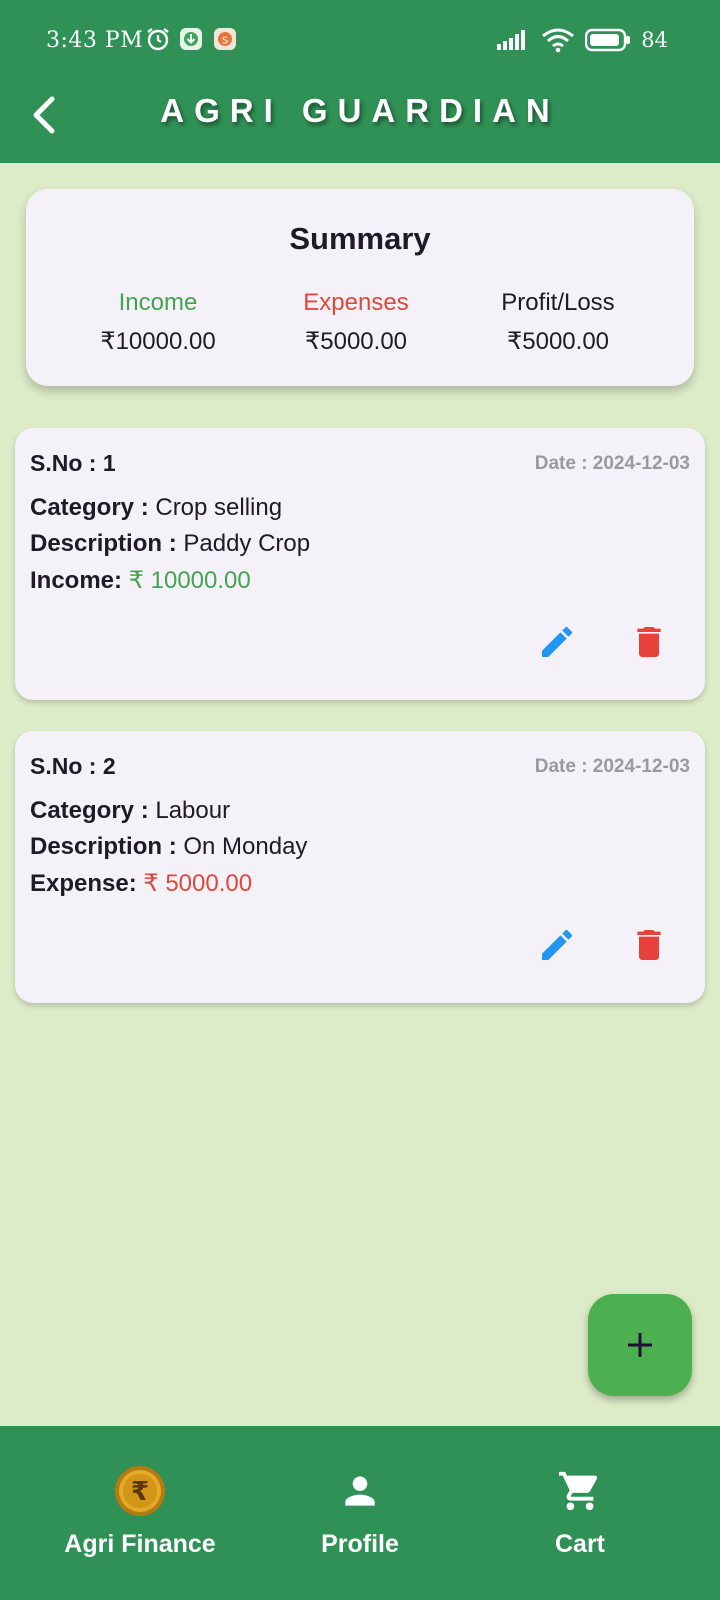 The image size is (720, 1600). What do you see at coordinates (83, 883) in the screenshot?
I see `amount-label: Expense:` at bounding box center [83, 883].